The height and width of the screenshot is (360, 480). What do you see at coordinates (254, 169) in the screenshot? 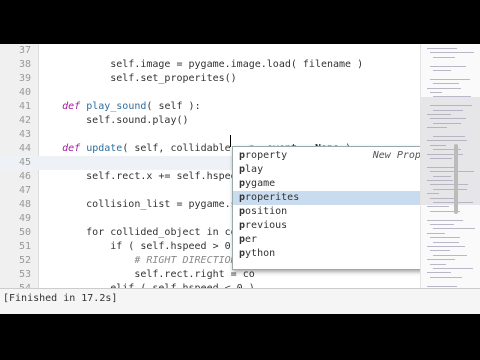
I see `completion-text: lay` at bounding box center [254, 169].